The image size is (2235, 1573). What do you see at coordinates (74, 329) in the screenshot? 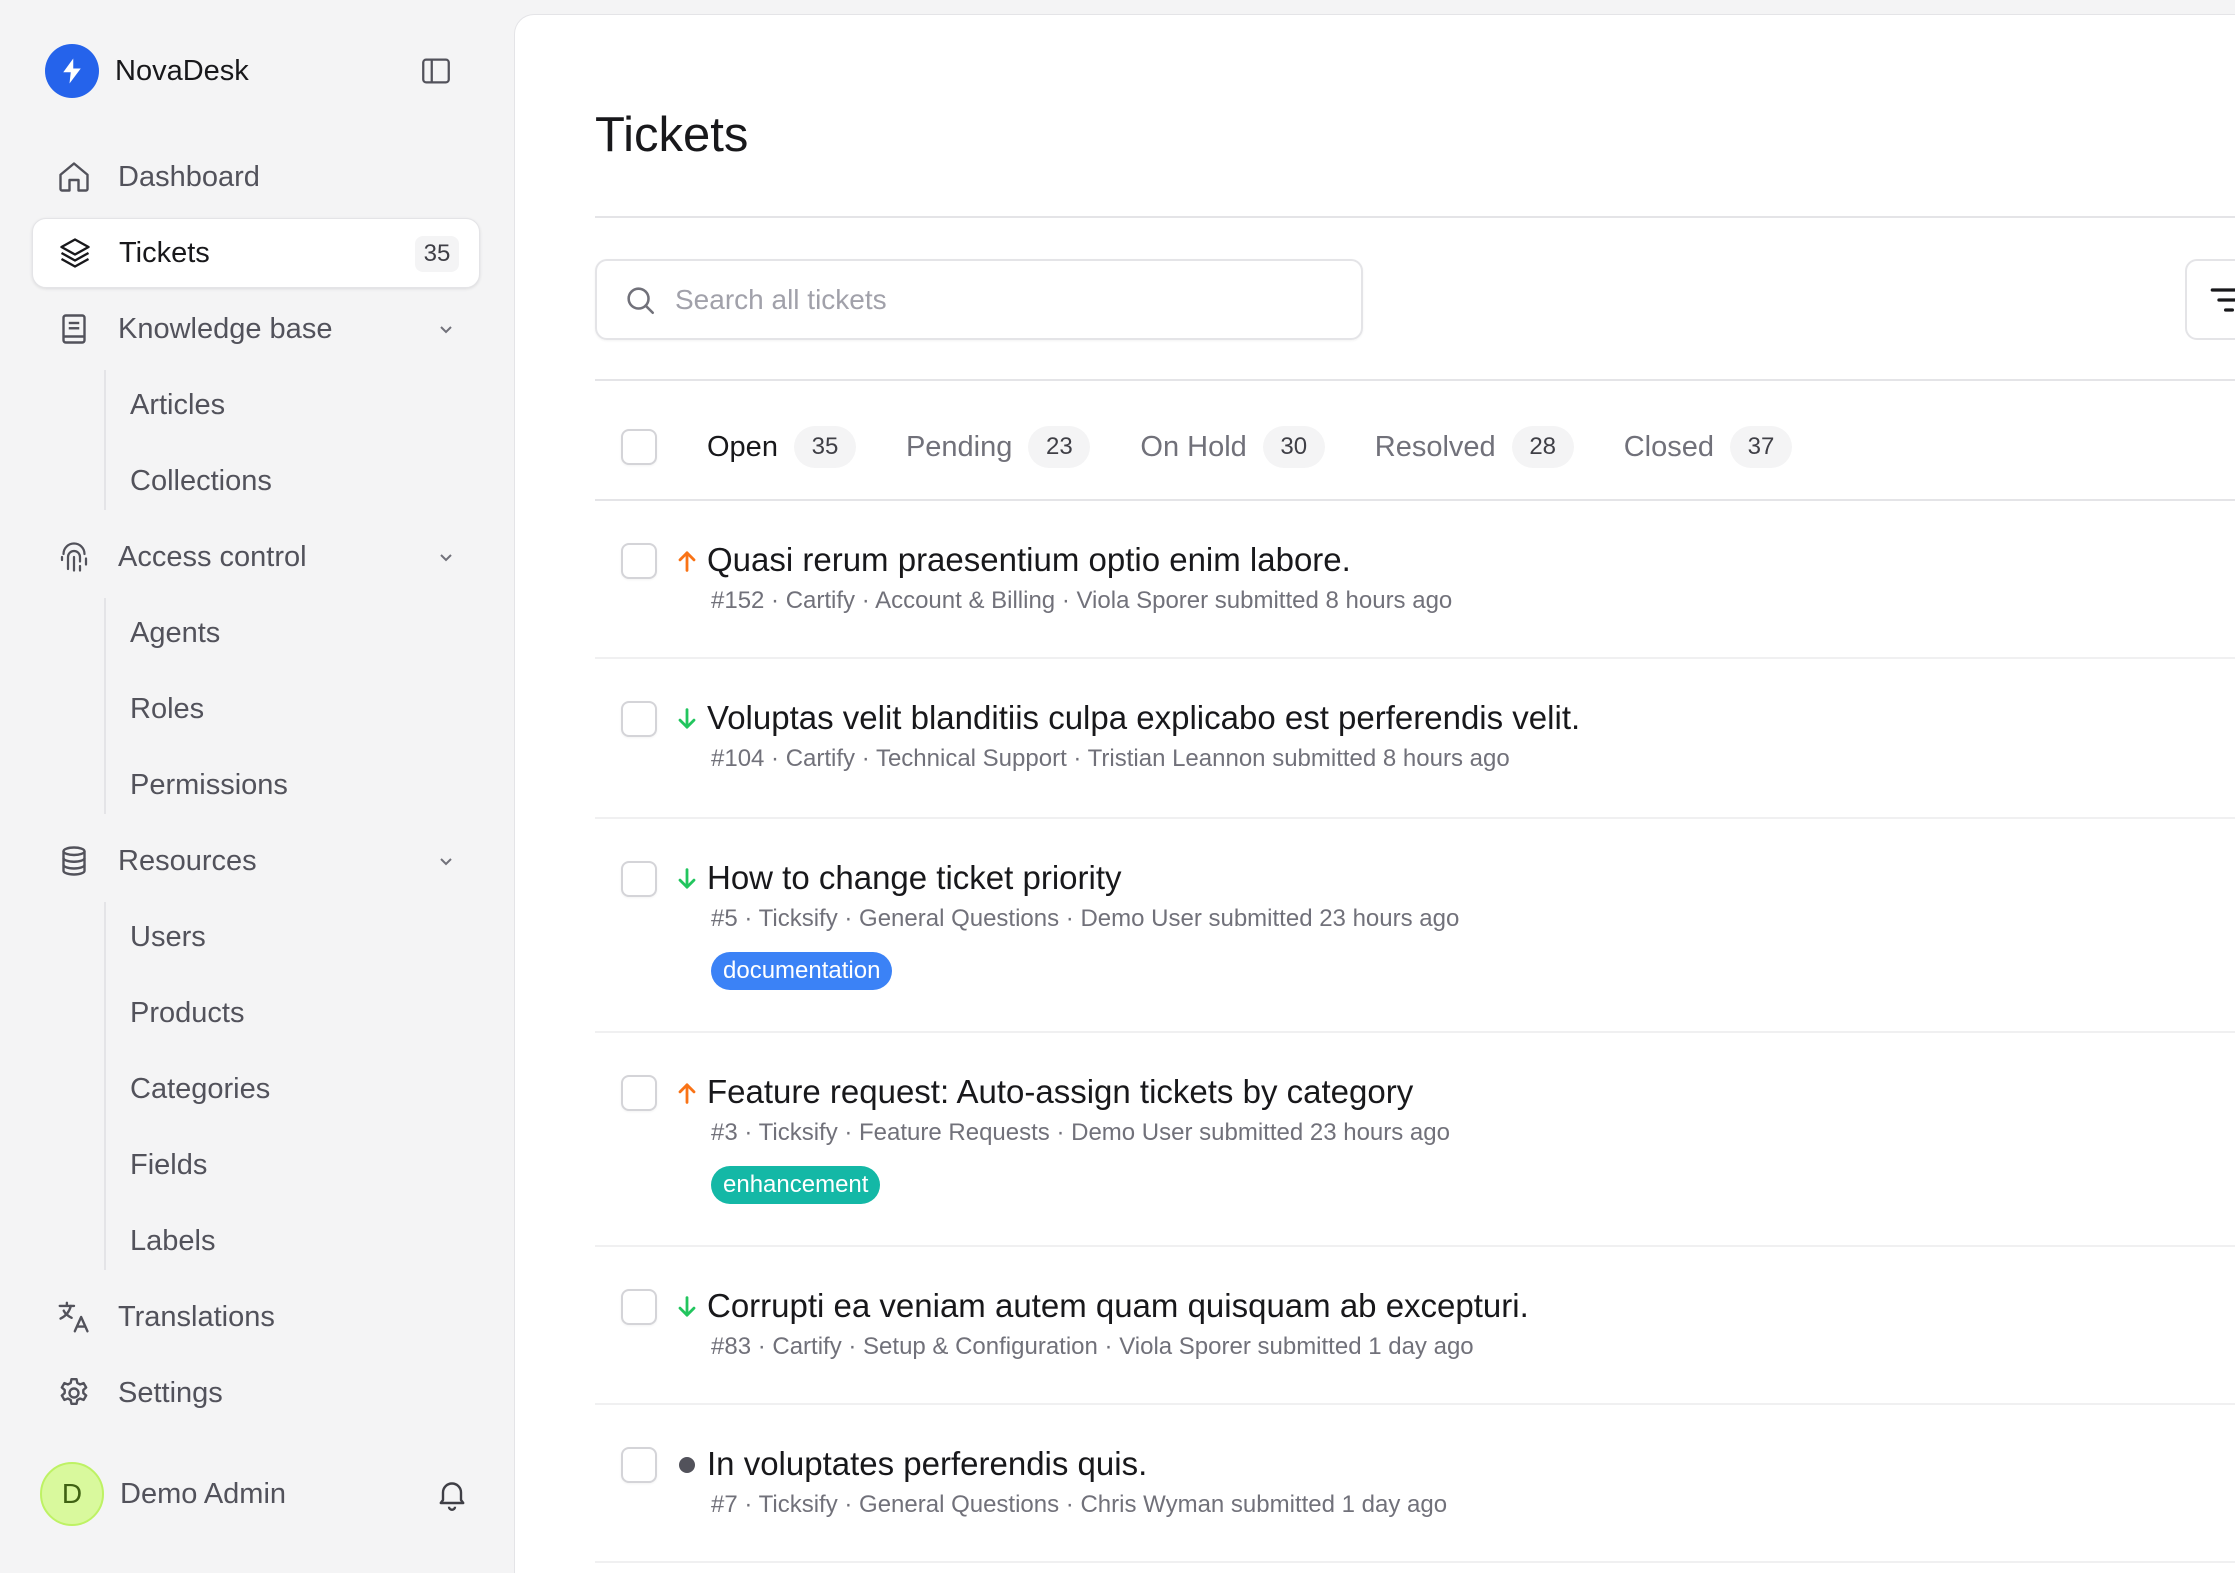
I see `book-icon` at bounding box center [74, 329].